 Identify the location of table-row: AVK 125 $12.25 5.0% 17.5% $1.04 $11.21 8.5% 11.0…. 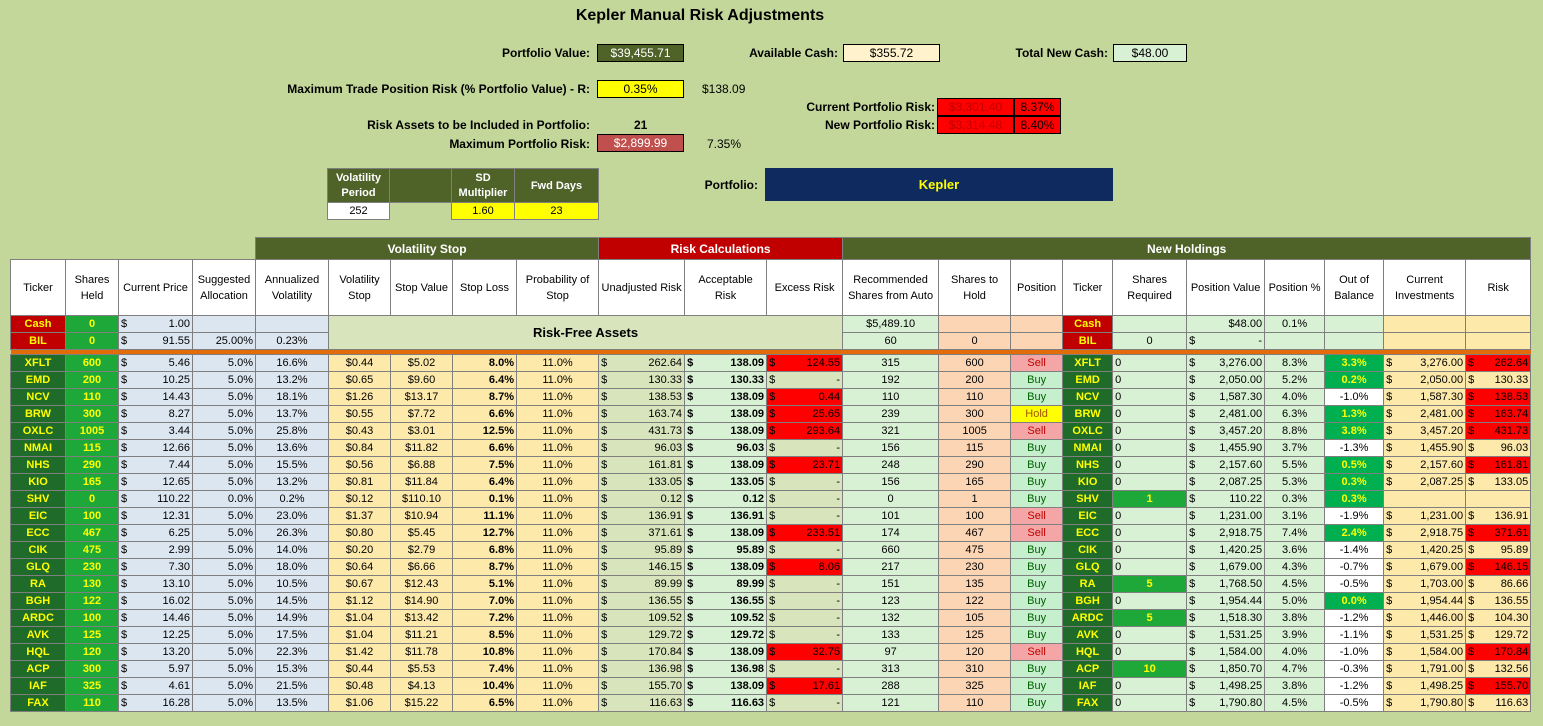
(771, 635).